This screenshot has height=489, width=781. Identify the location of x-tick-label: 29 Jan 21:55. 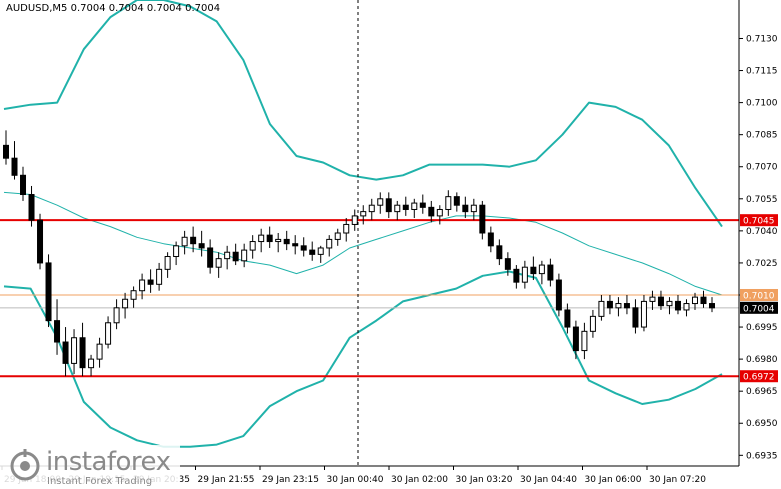
(226, 480).